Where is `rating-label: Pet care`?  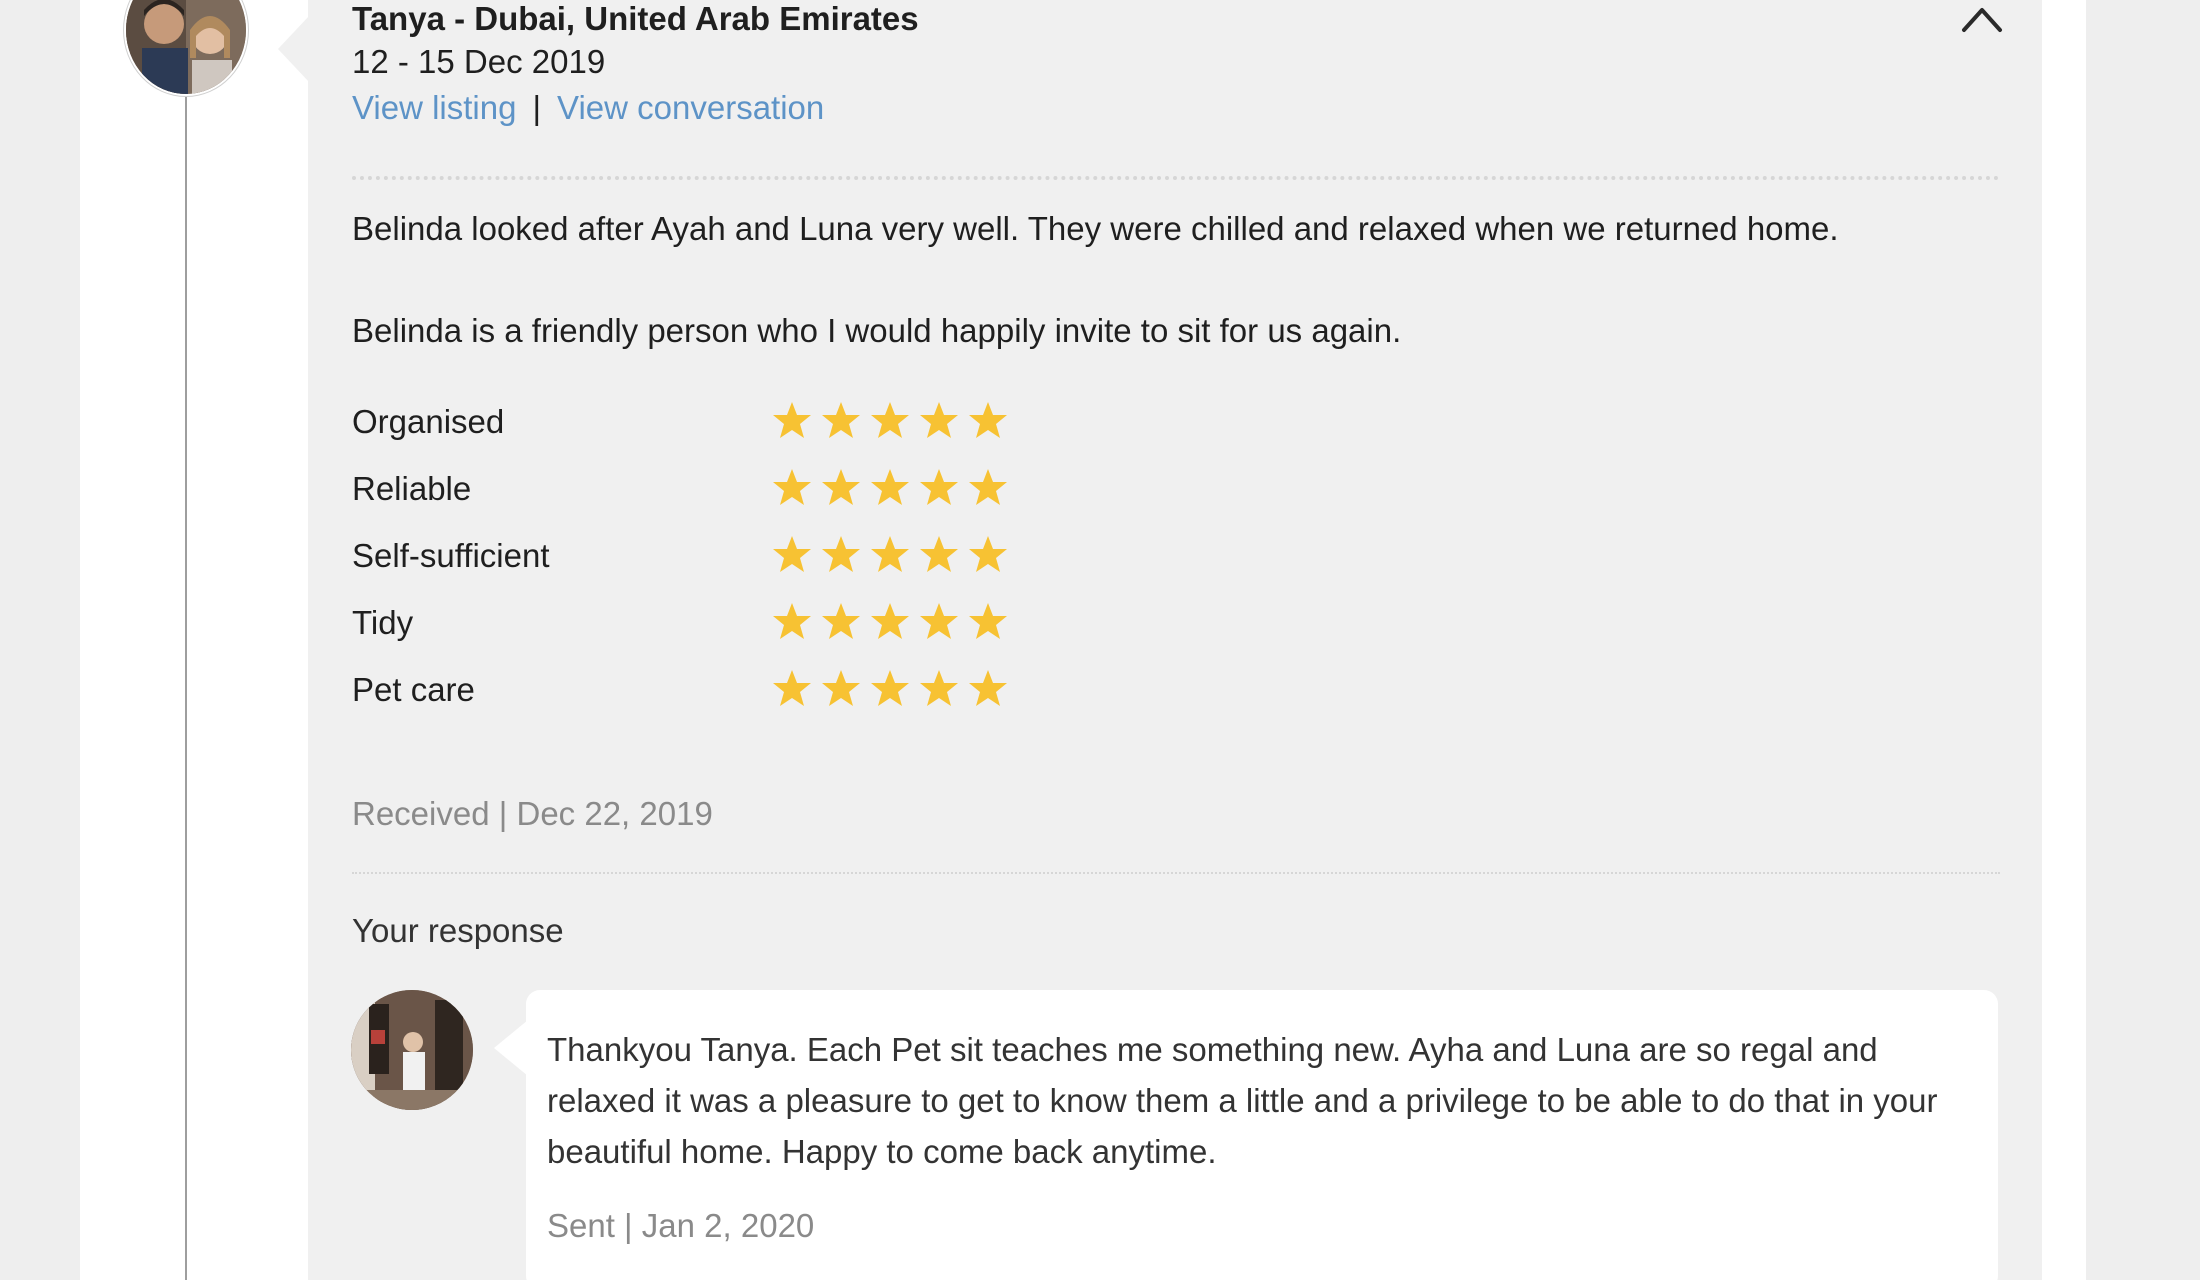
rating-label: Pet care is located at coordinates (413, 689).